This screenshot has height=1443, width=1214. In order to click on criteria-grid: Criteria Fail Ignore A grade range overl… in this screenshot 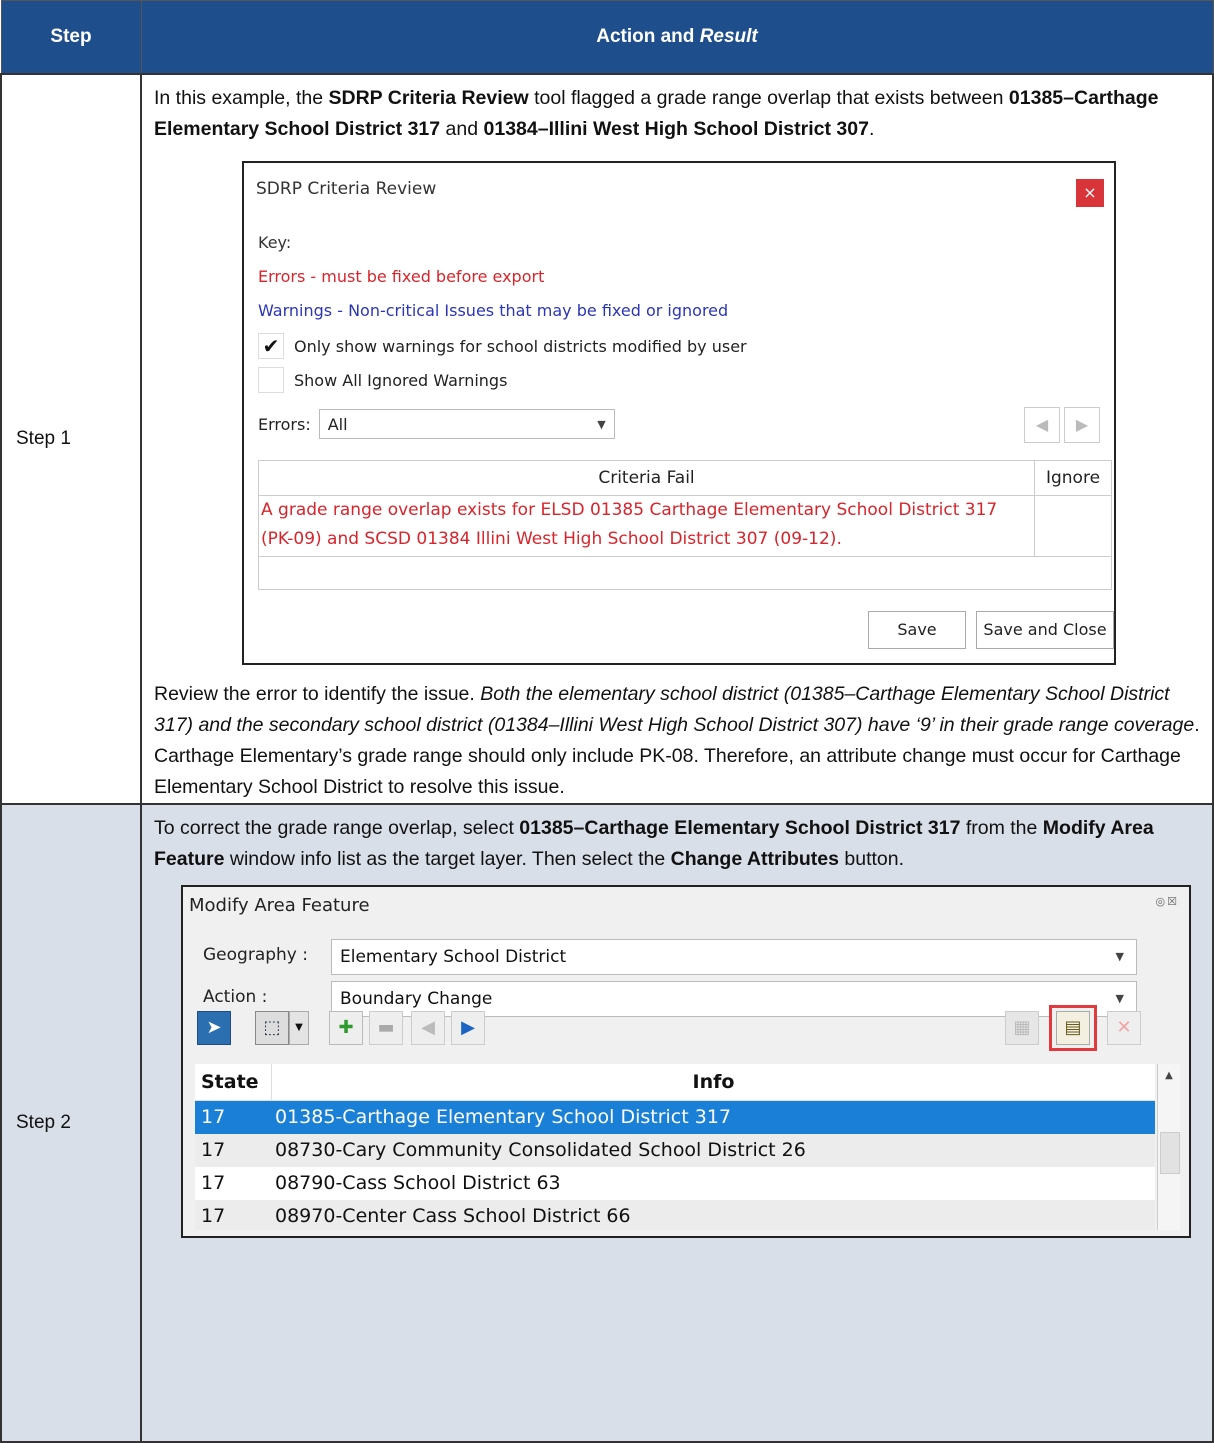, I will do `click(685, 525)`.